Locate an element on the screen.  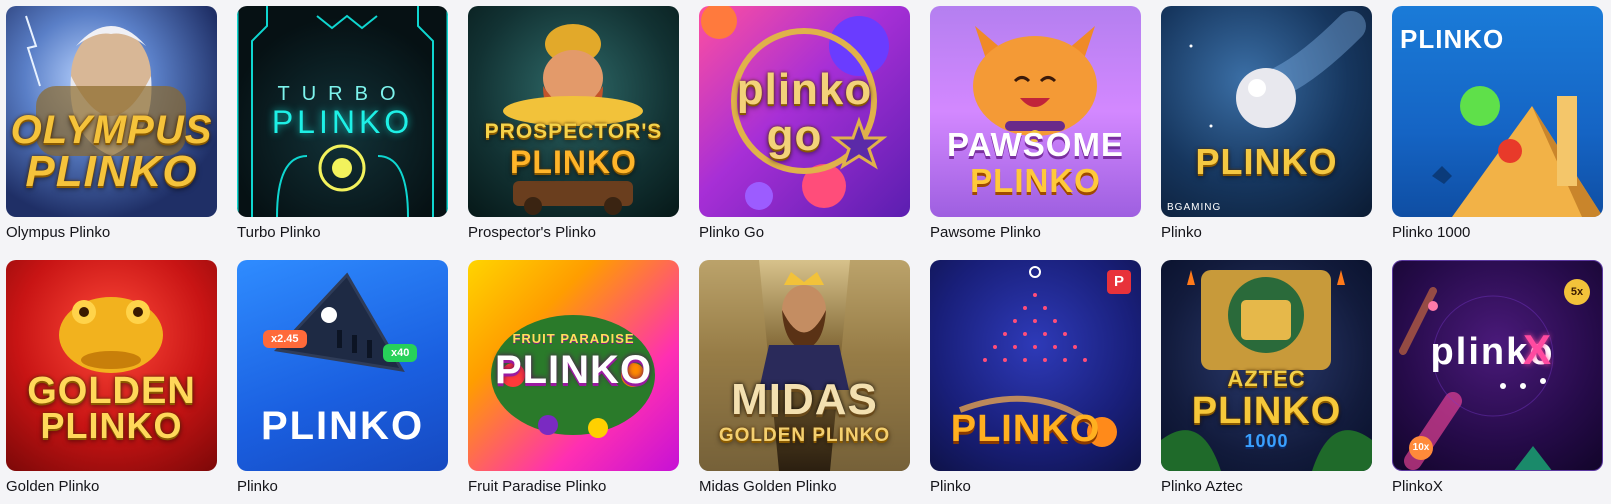
game-thumbnail: AZTEC PLINKO 1000 is located at coordinates (1266, 365).